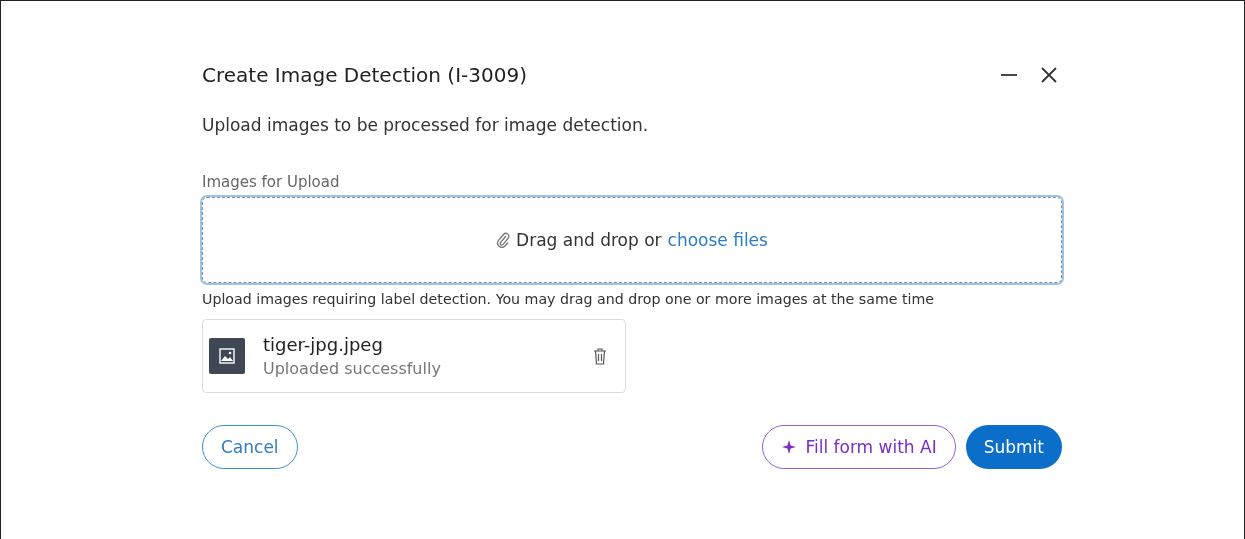 The image size is (1245, 539). I want to click on drop-text: Drag and drop or, so click(589, 240).